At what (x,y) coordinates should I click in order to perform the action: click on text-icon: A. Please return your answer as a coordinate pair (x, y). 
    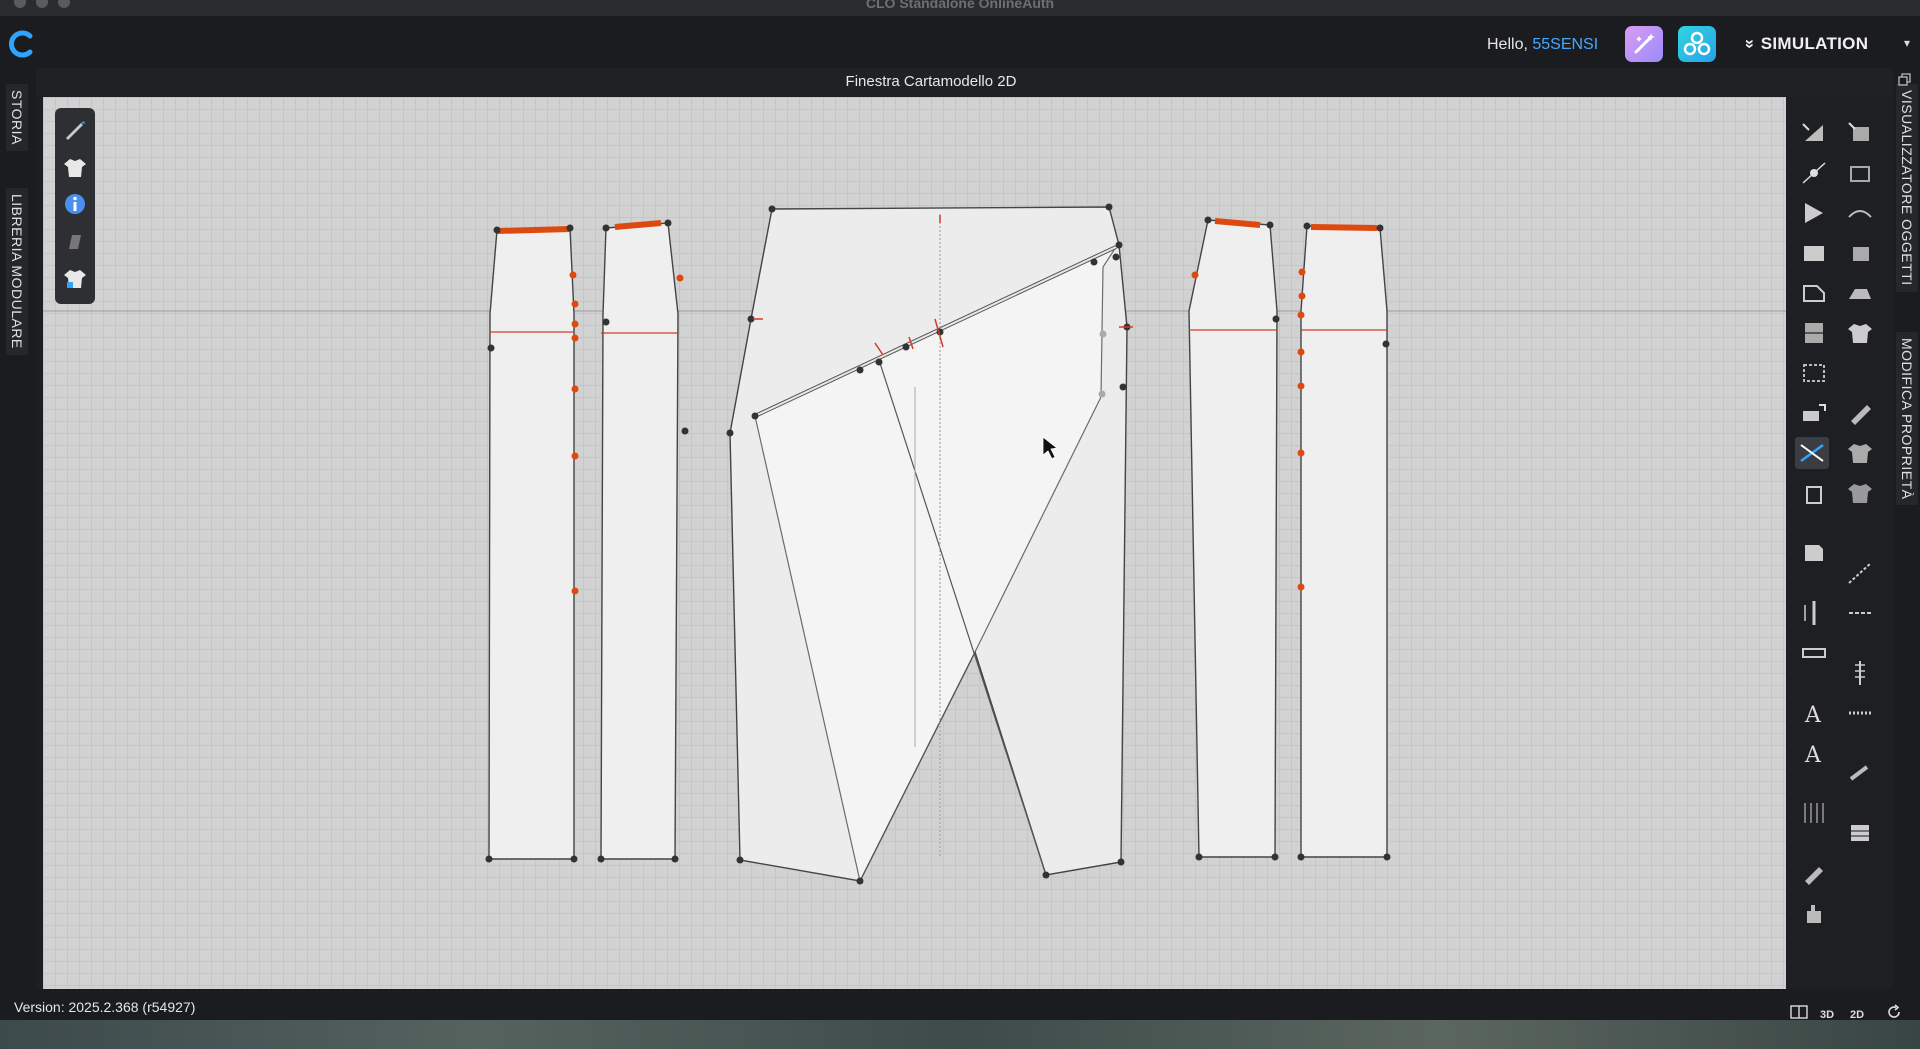
    Looking at the image, I should click on (1814, 713).